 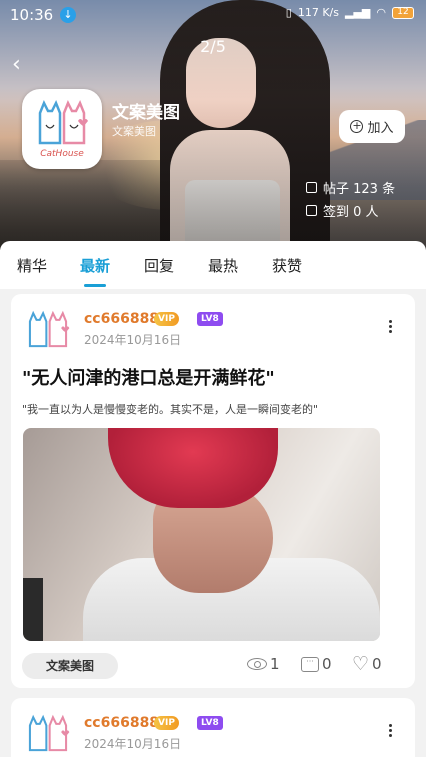 What do you see at coordinates (170, 409) in the screenshot?
I see `post-text: "我一直以为人是慢慢变老的。其实不是，人是一瞬间变老的"` at bounding box center [170, 409].